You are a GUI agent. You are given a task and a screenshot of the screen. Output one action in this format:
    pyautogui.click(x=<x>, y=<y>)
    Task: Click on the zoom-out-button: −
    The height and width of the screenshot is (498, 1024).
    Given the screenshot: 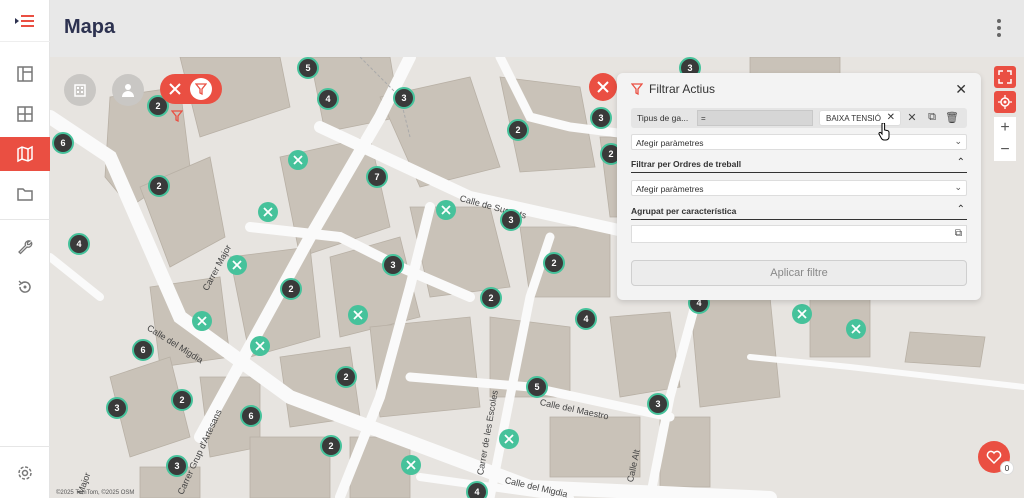 What is the action you would take?
    pyautogui.click(x=1005, y=150)
    